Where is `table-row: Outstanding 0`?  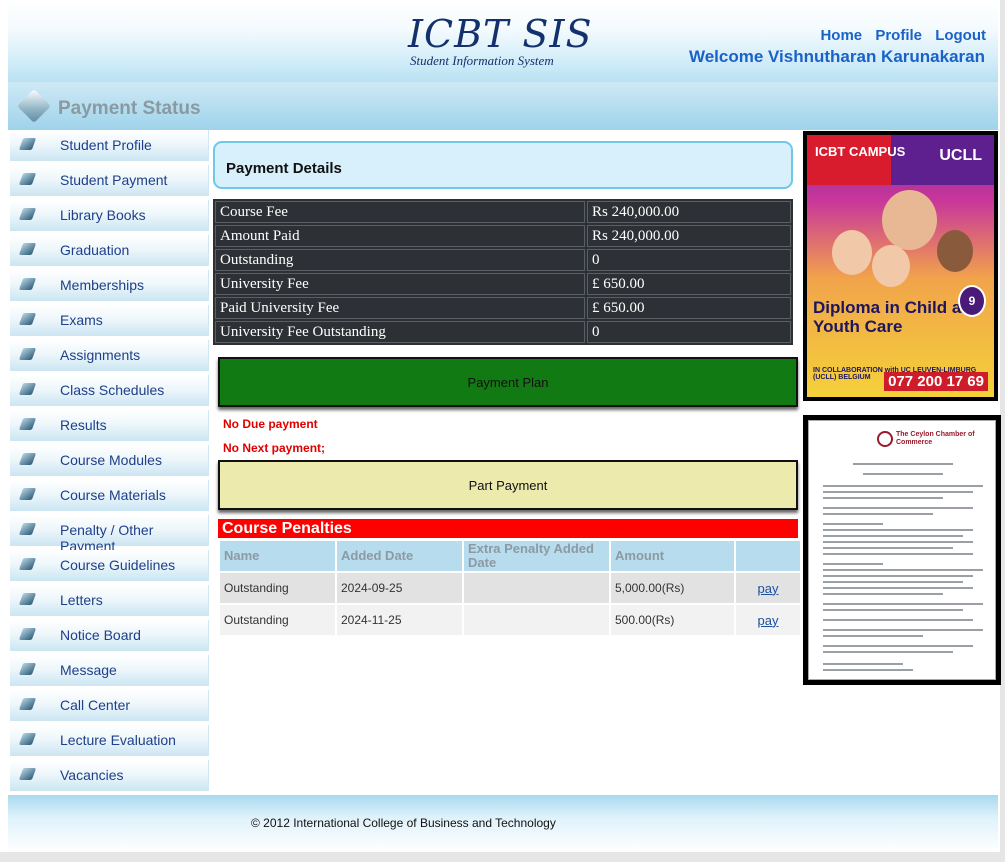
table-row: Outstanding 0 is located at coordinates (503, 260).